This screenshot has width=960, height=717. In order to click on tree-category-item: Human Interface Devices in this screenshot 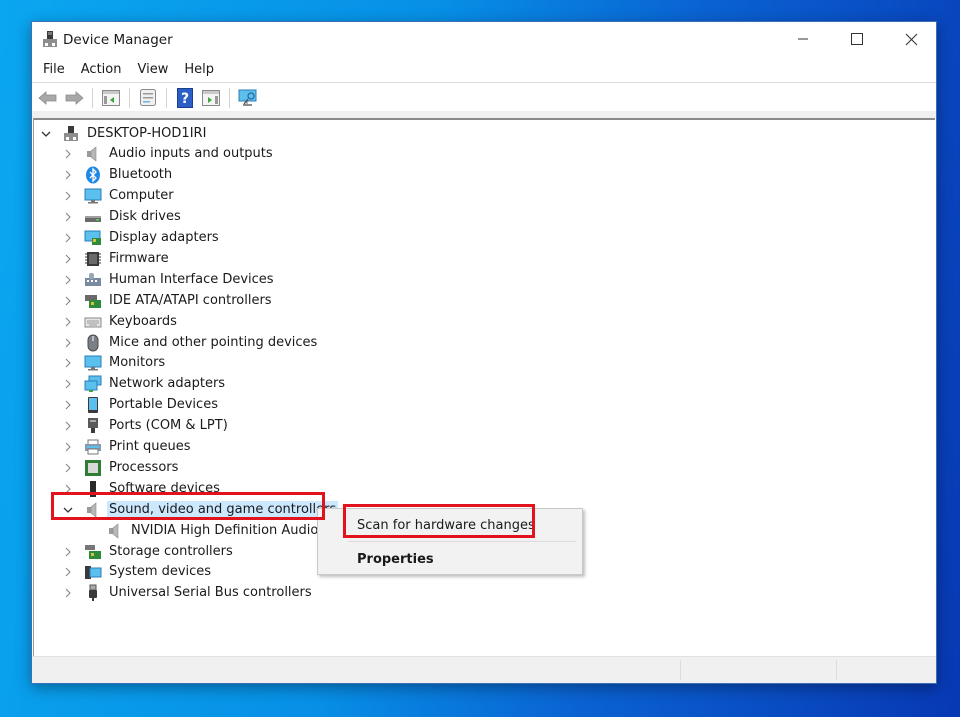, I will do `click(169, 279)`.